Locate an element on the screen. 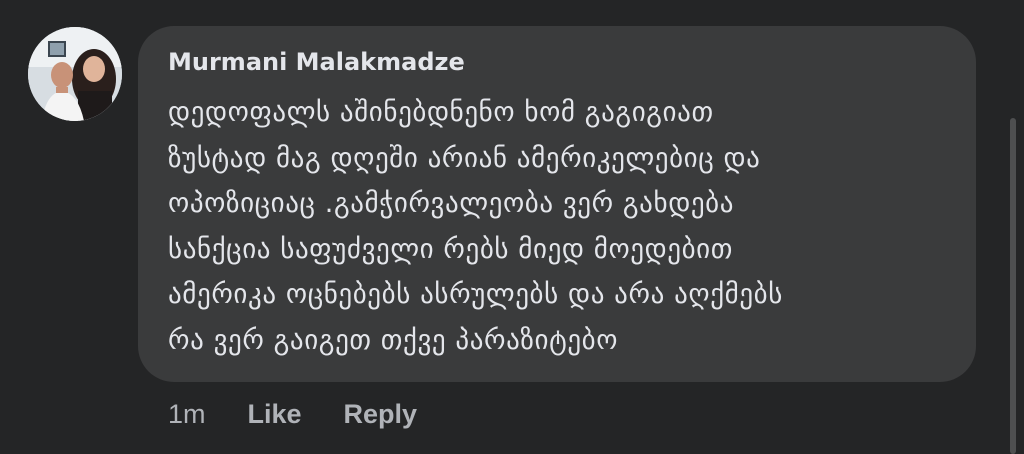 The width and height of the screenshot is (1024, 454). timestamp: 1m is located at coordinates (187, 414).